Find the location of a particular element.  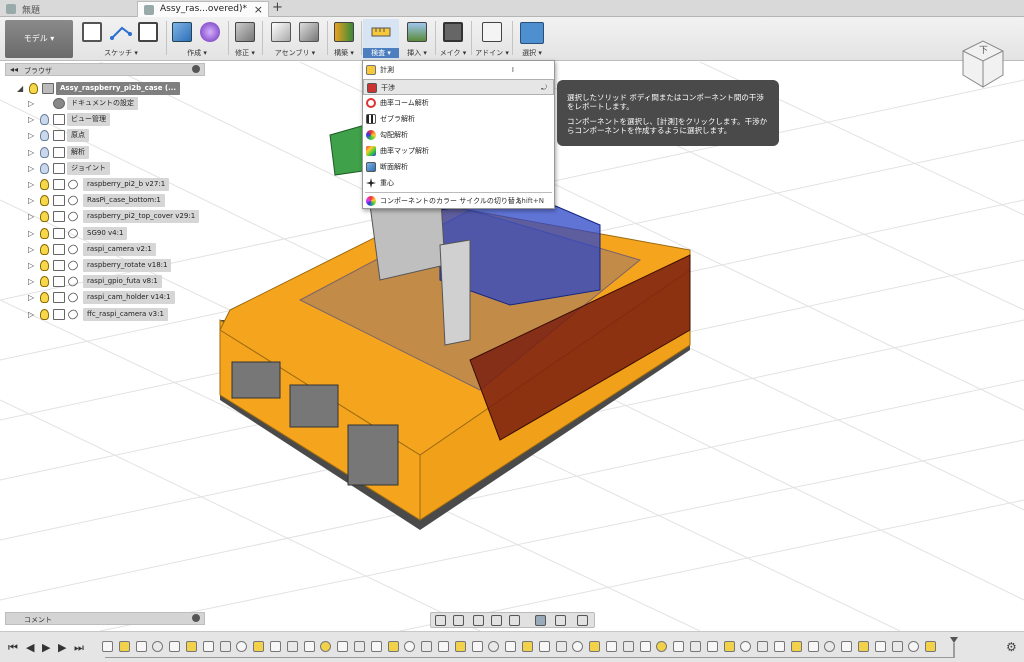

joint-icon is located at coordinates (309, 32).